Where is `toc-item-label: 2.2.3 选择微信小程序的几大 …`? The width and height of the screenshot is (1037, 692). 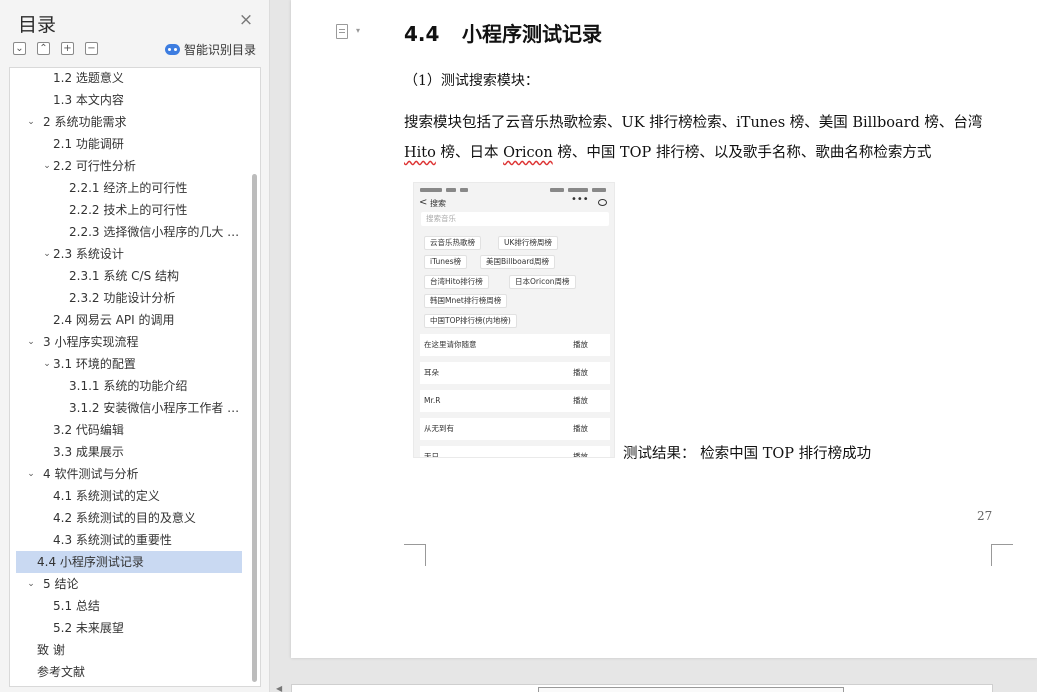
toc-item-label: 2.2.3 选择微信小程序的几大 … is located at coordinates (154, 232).